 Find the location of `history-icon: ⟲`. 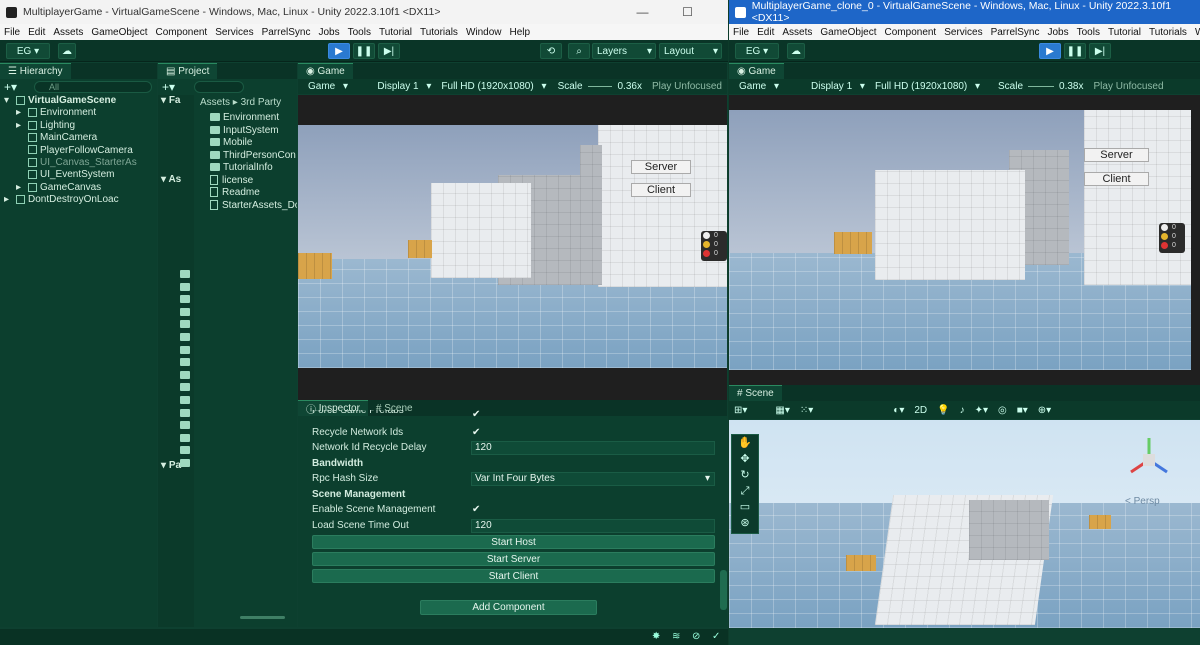

history-icon: ⟲ is located at coordinates (551, 51).